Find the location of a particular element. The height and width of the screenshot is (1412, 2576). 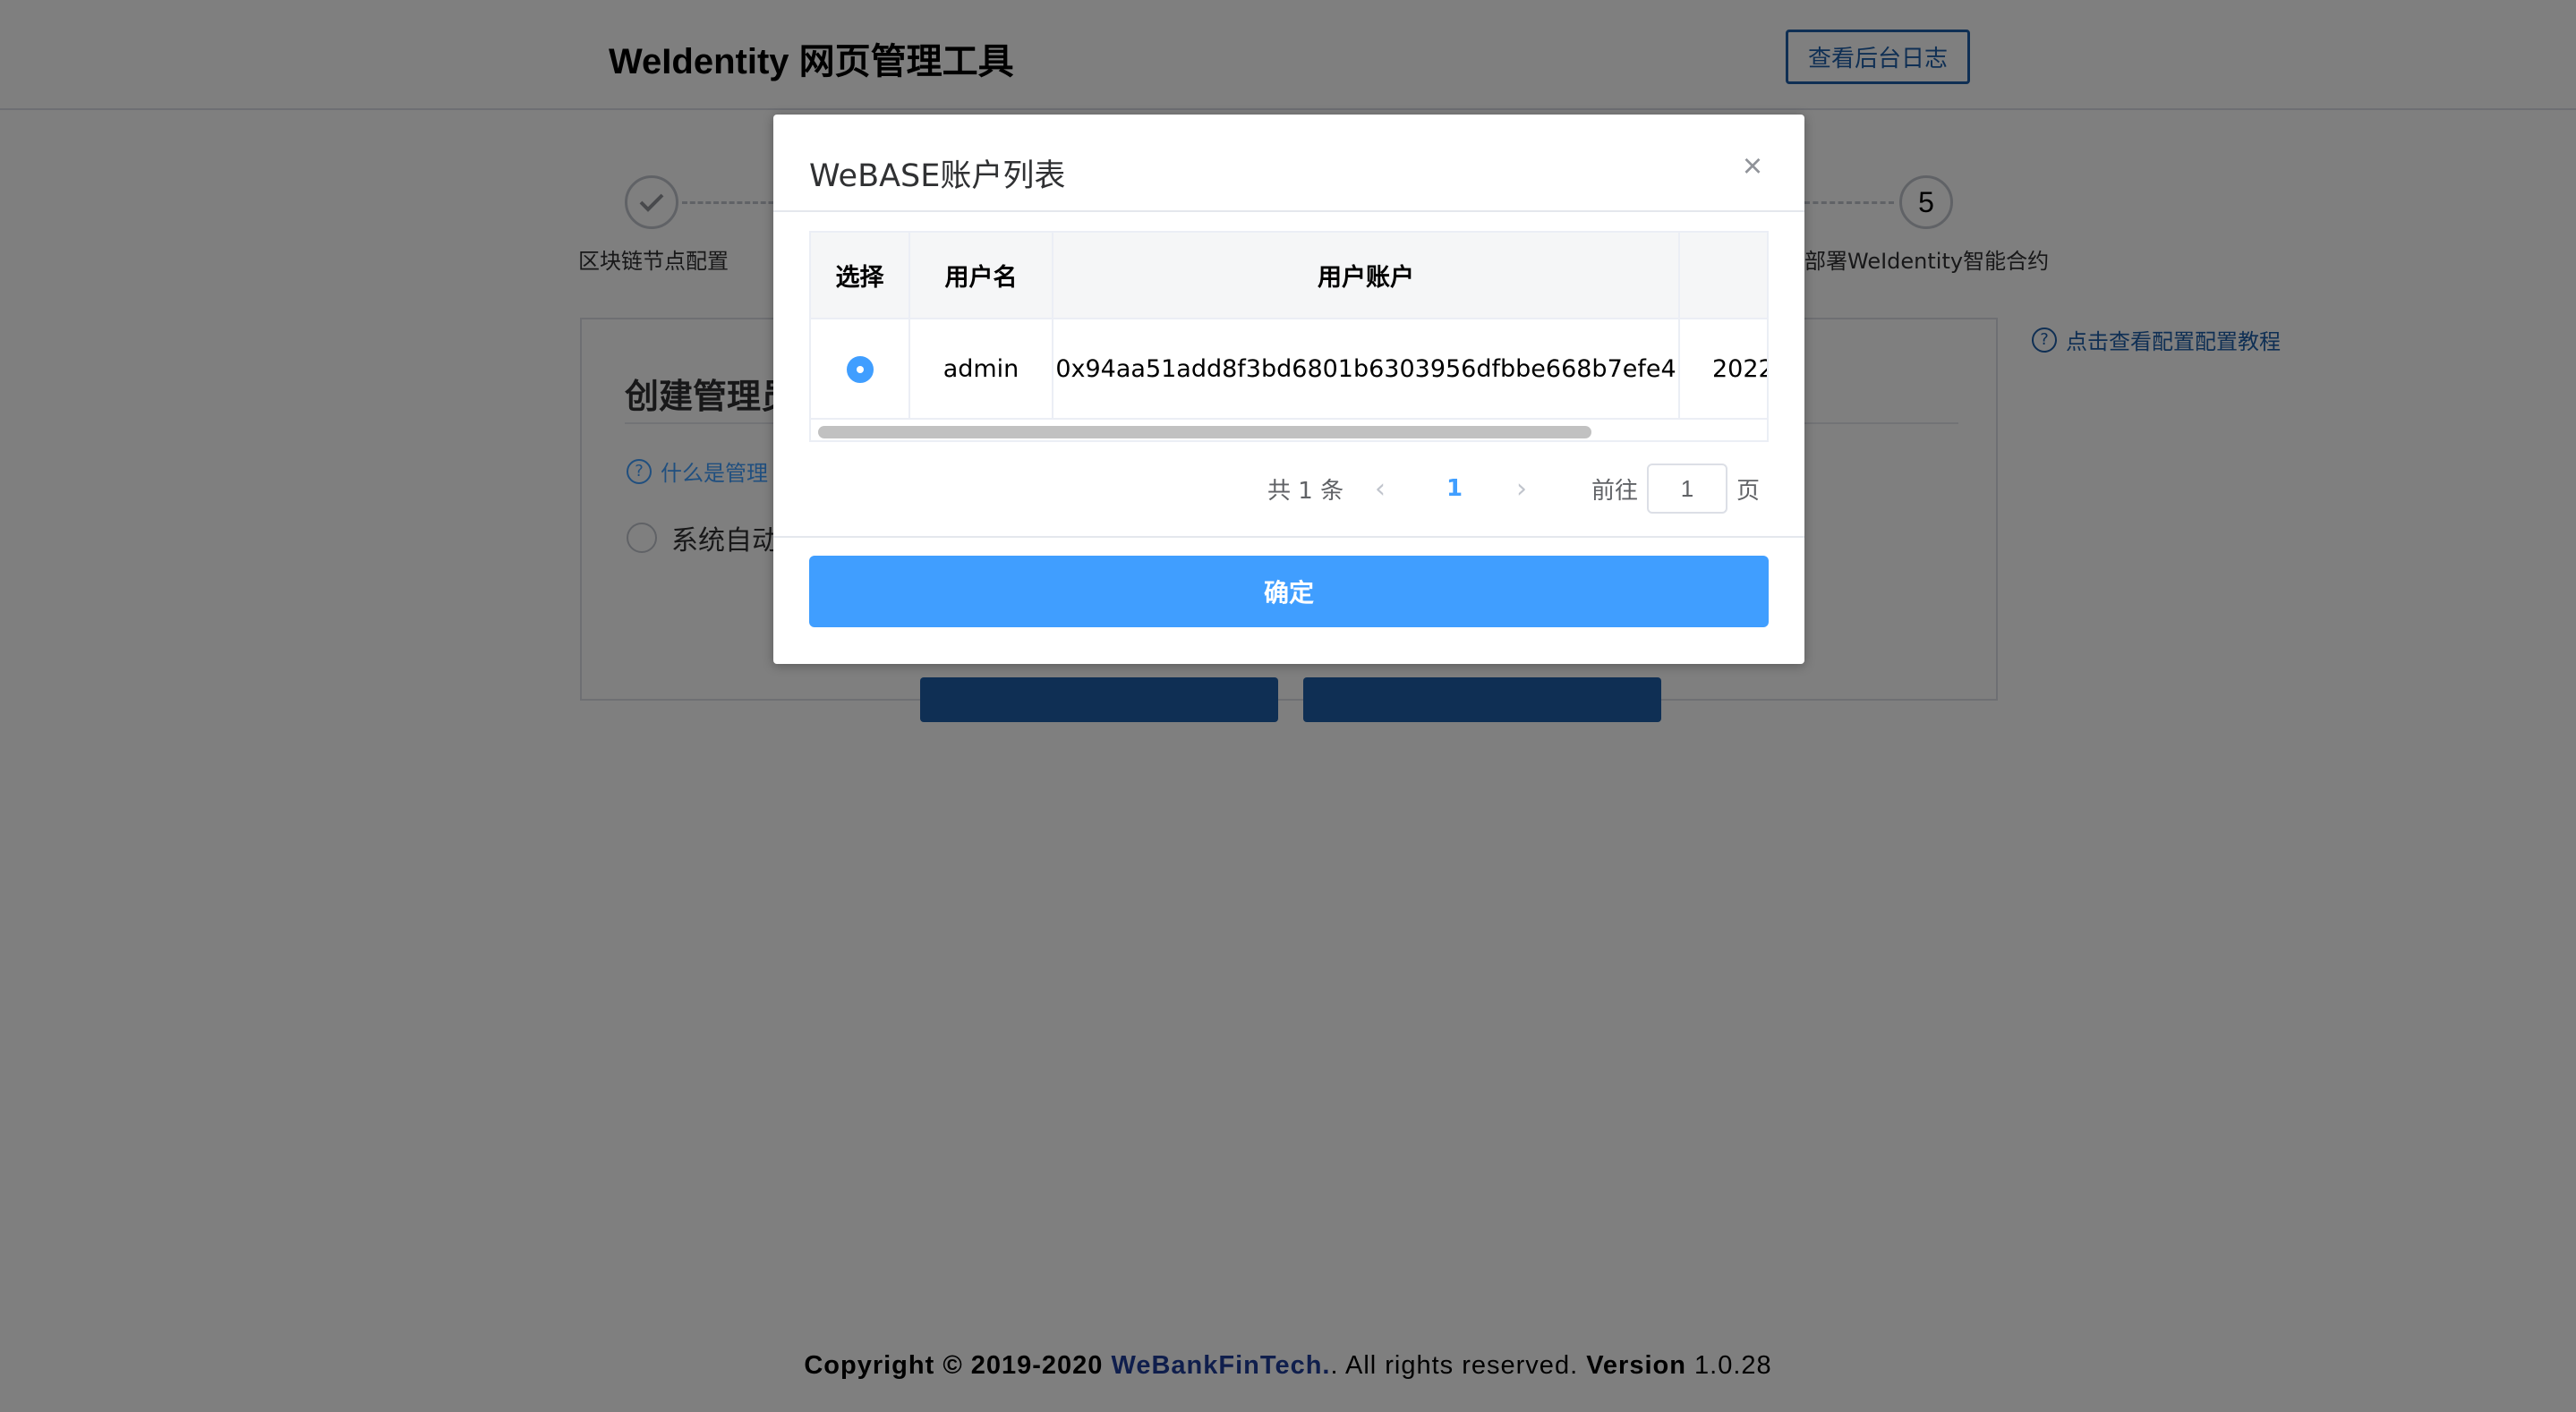

col-header-select: 选择 is located at coordinates (860, 276).